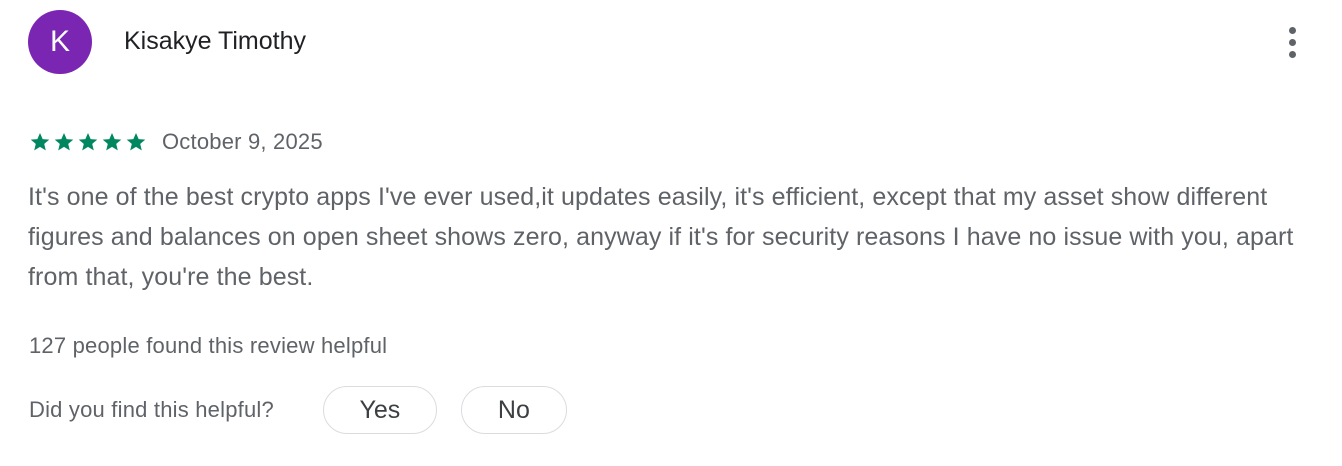  I want to click on review-date: October 9, 2025, so click(242, 141).